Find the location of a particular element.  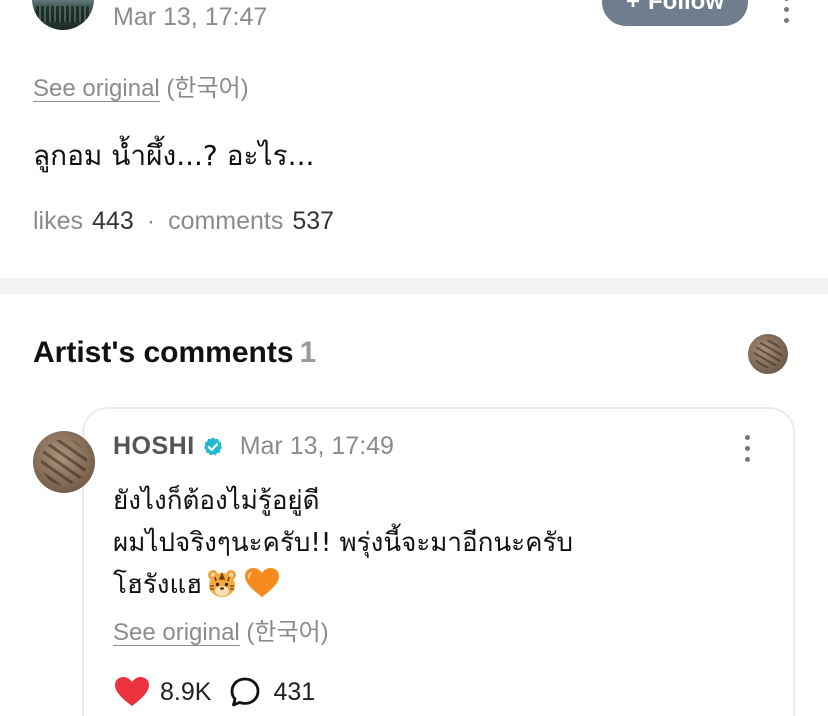

verified-icon is located at coordinates (212, 445).